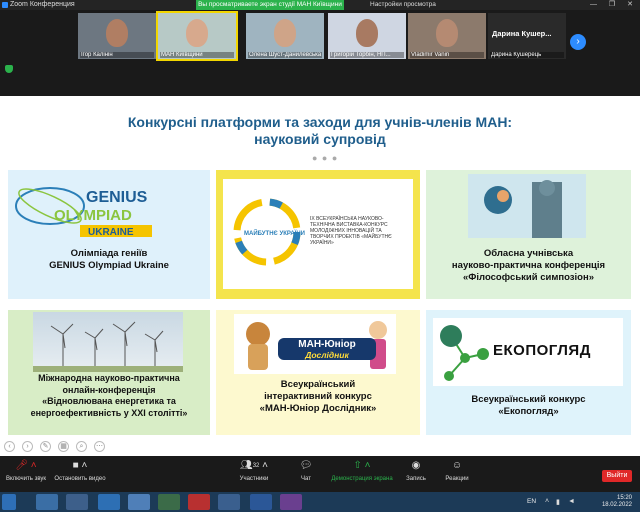 This screenshot has height=512, width=640. I want to click on wind-turbines-illustration, so click(108, 346).